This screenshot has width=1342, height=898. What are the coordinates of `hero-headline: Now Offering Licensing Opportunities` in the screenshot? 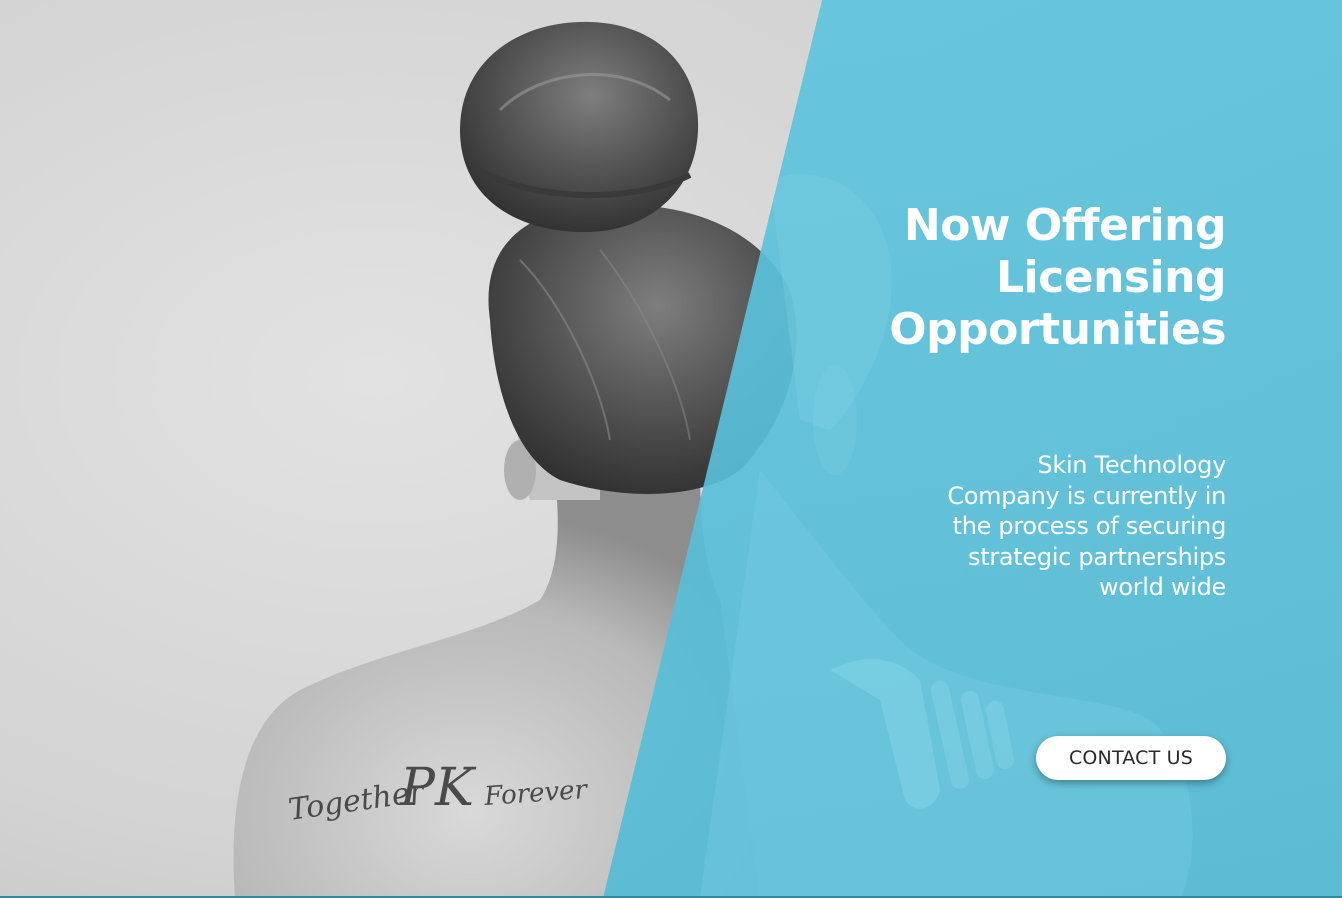 It's located at (1016, 278).